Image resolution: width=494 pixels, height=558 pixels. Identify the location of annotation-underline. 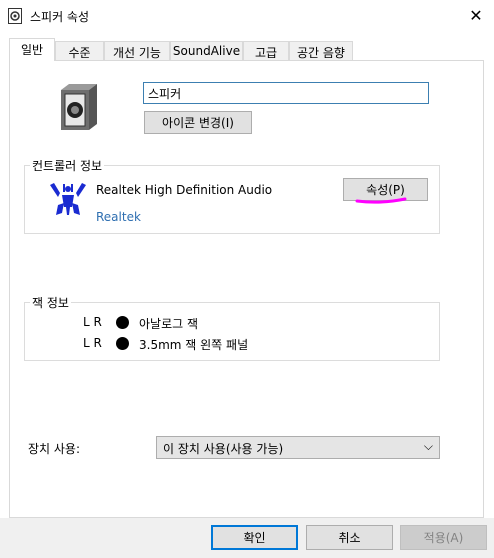
(381, 200).